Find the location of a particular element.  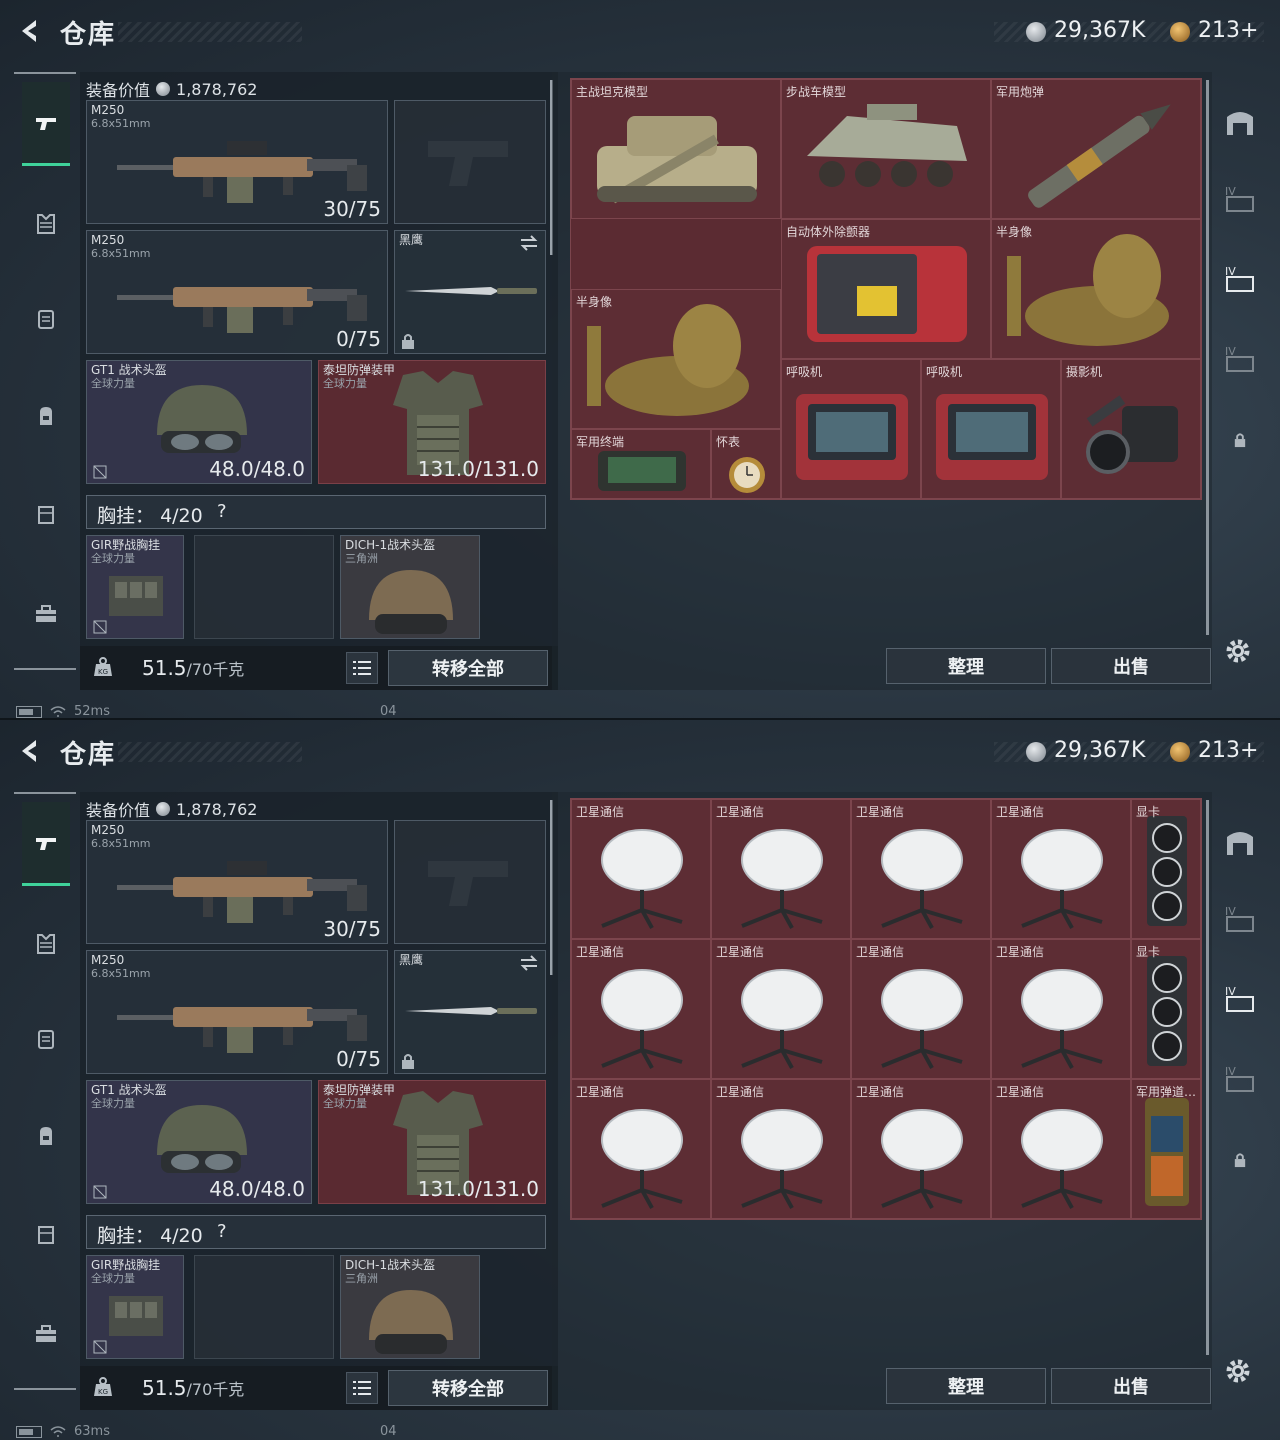

storage-item: 主战坦克模型 is located at coordinates (676, 149).